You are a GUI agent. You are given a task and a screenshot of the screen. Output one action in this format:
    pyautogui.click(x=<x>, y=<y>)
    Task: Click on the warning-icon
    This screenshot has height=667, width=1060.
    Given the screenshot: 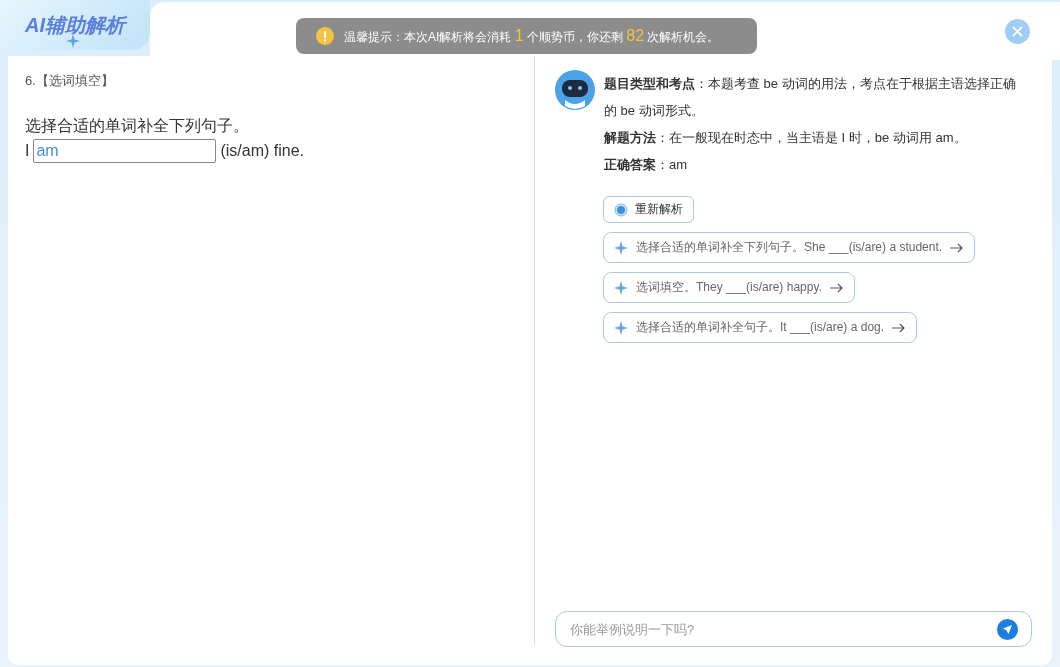 What is the action you would take?
    pyautogui.click(x=325, y=36)
    